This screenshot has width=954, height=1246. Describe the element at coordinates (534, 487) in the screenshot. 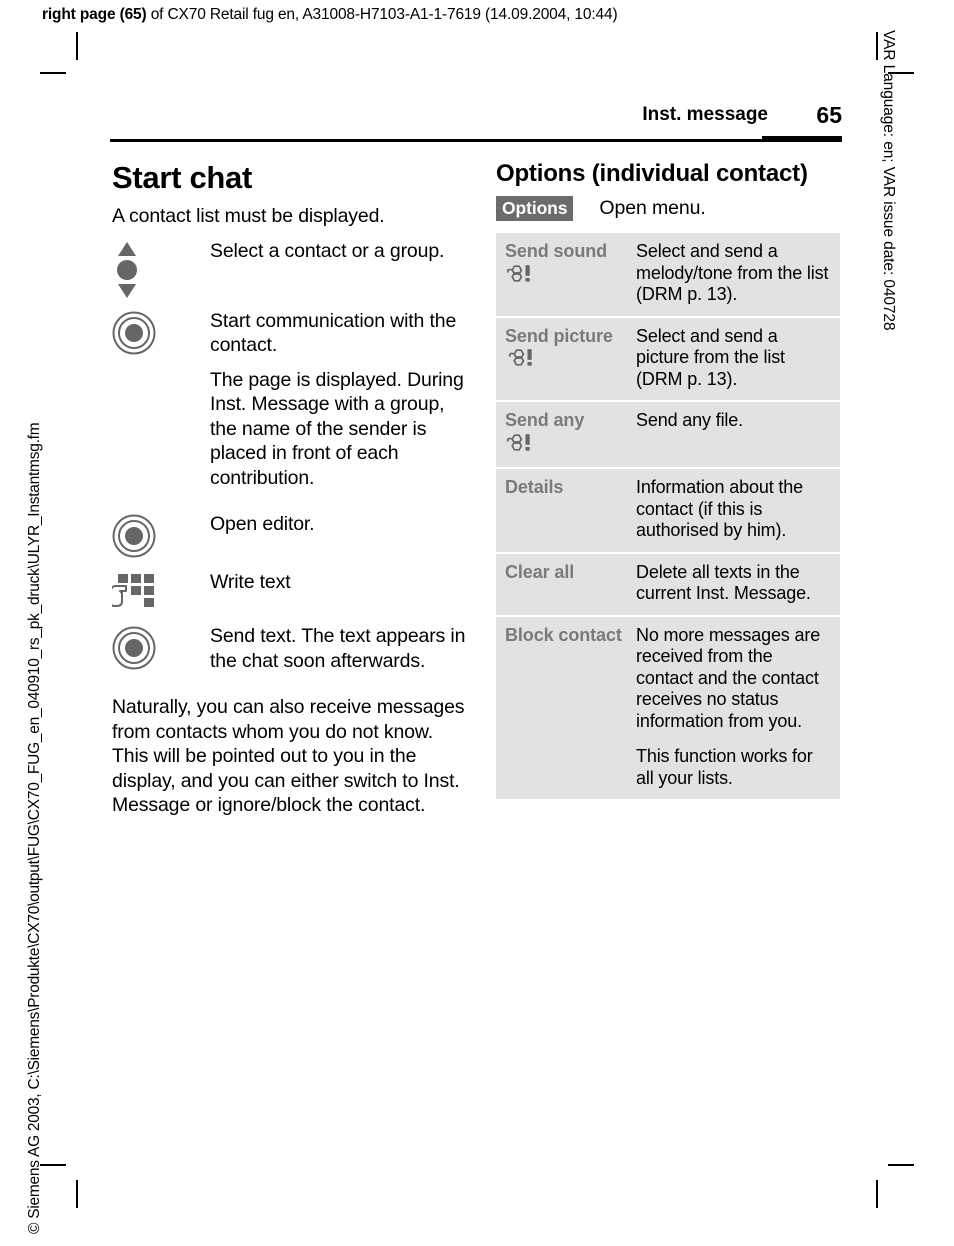

I see `option-term-label: Details` at that location.